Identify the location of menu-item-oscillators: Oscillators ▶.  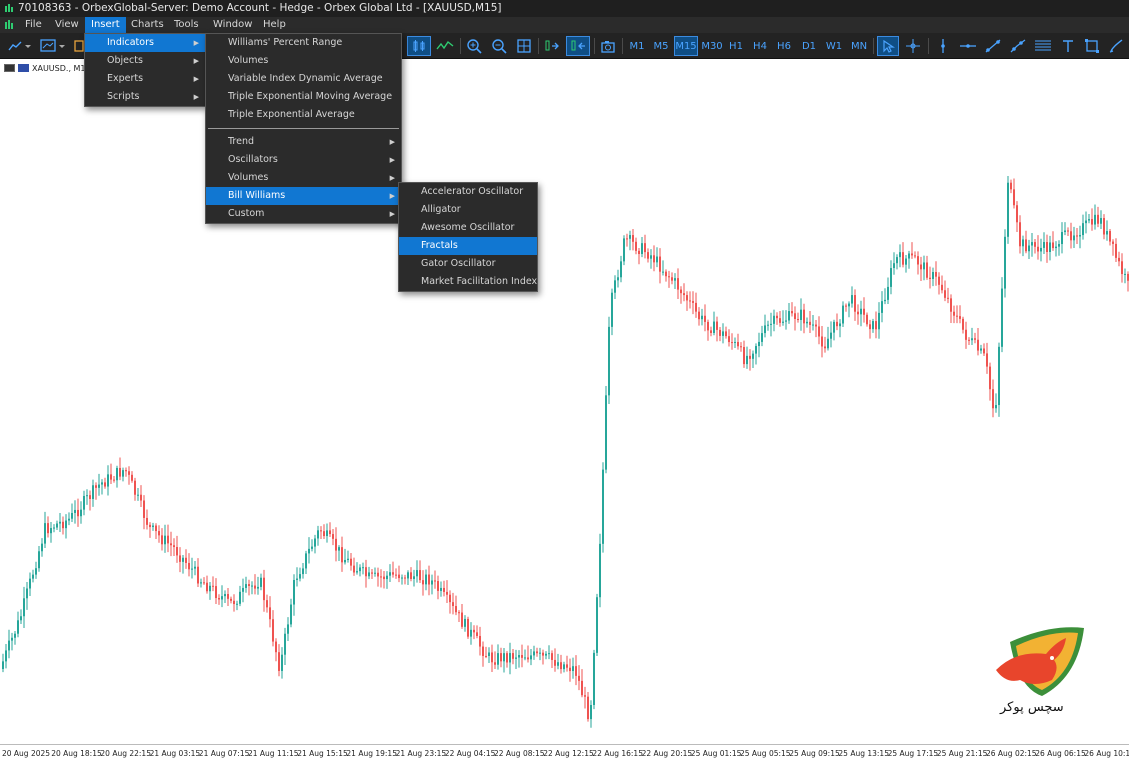
(303, 160).